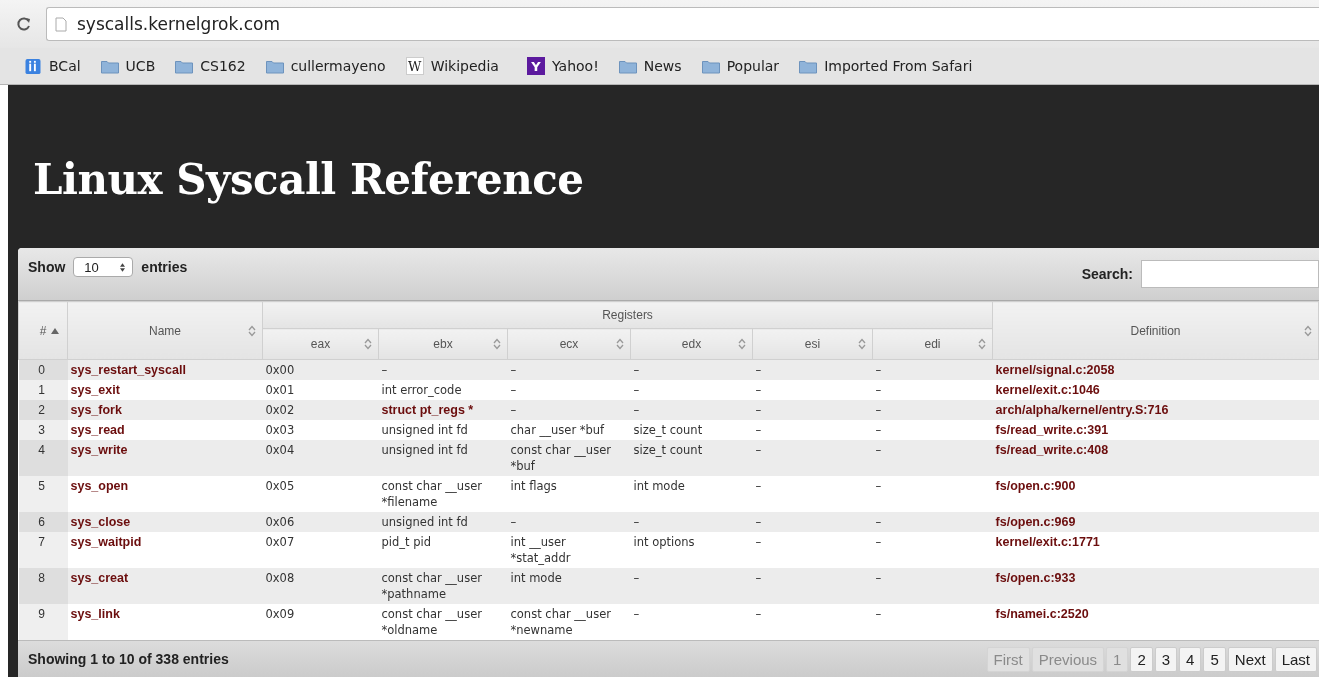 The width and height of the screenshot is (1319, 677). I want to click on pagination-button: 5, so click(1214, 659).